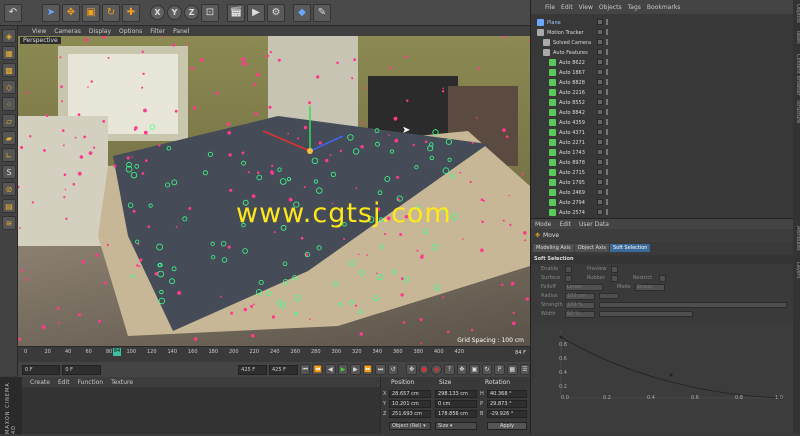 This screenshot has width=800, height=436. What do you see at coordinates (662, 213) in the screenshot?
I see `object-row: Auto 2574` at bounding box center [662, 213].